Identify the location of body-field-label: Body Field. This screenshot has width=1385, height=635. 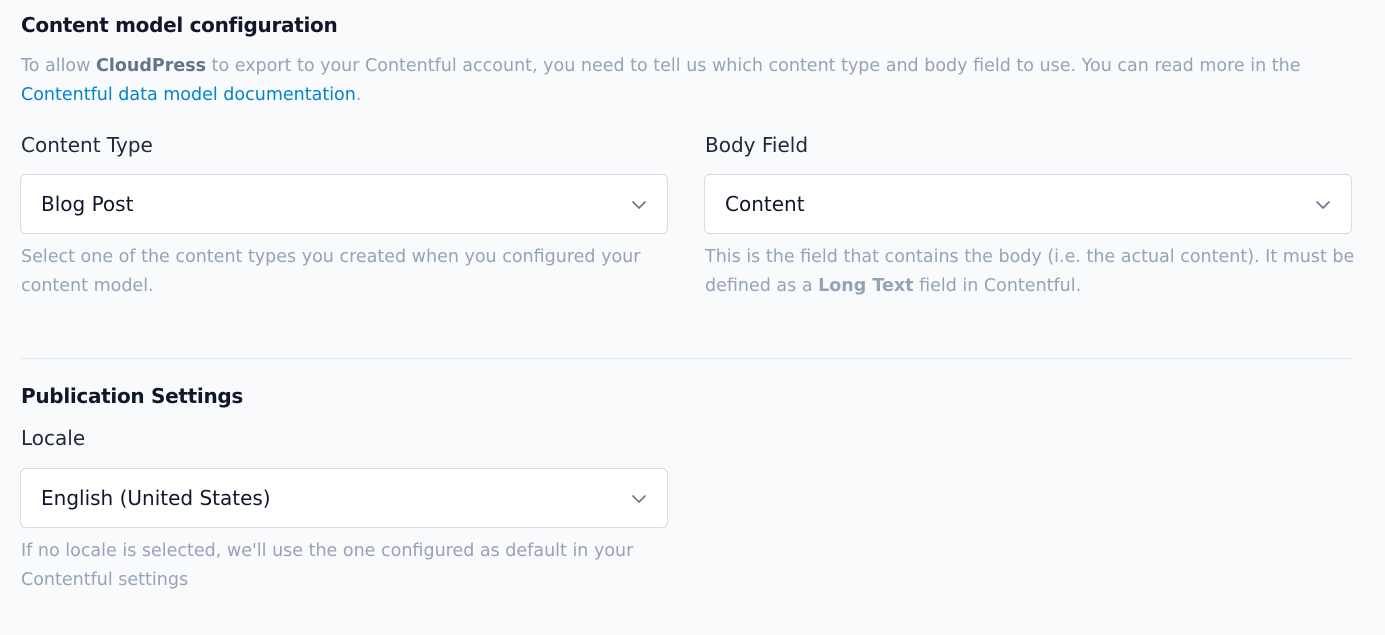
(757, 145).